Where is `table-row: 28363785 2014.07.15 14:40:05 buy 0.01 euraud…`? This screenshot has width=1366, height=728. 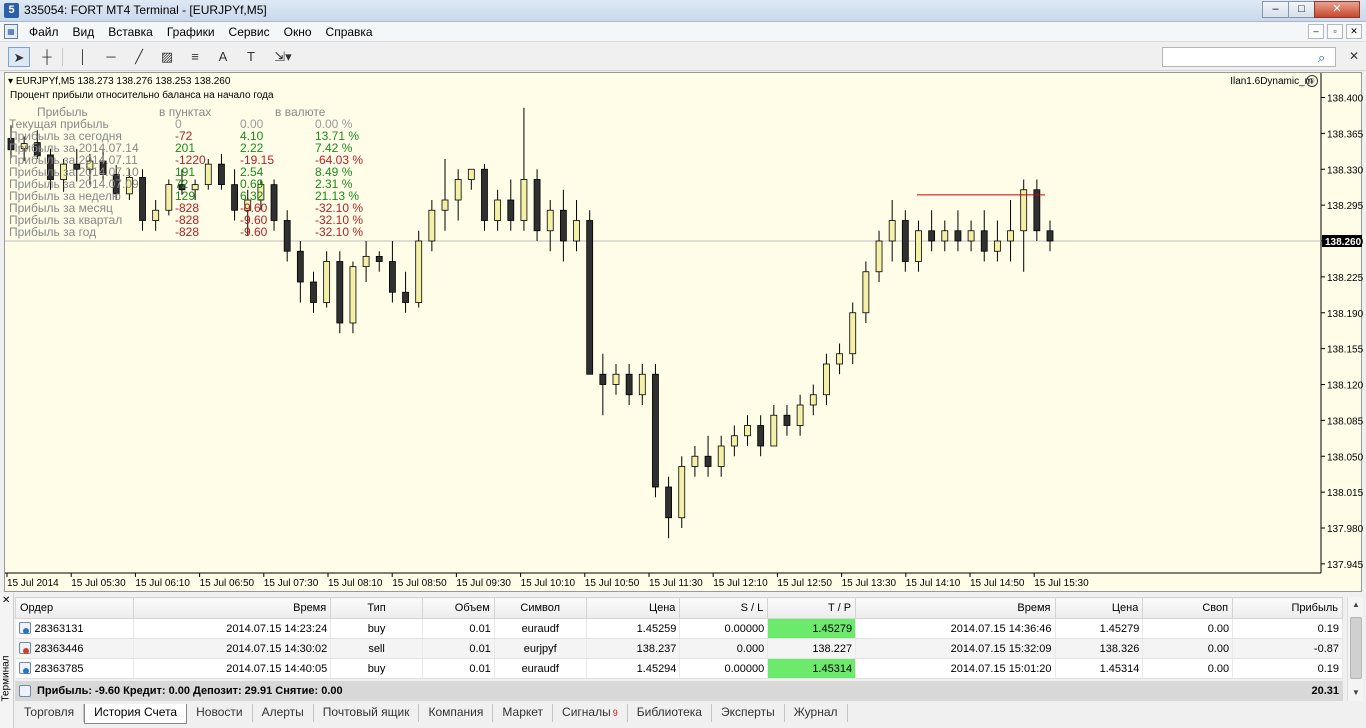 table-row: 28363785 2014.07.15 14:40:05 buy 0.01 euraud… is located at coordinates (679, 668).